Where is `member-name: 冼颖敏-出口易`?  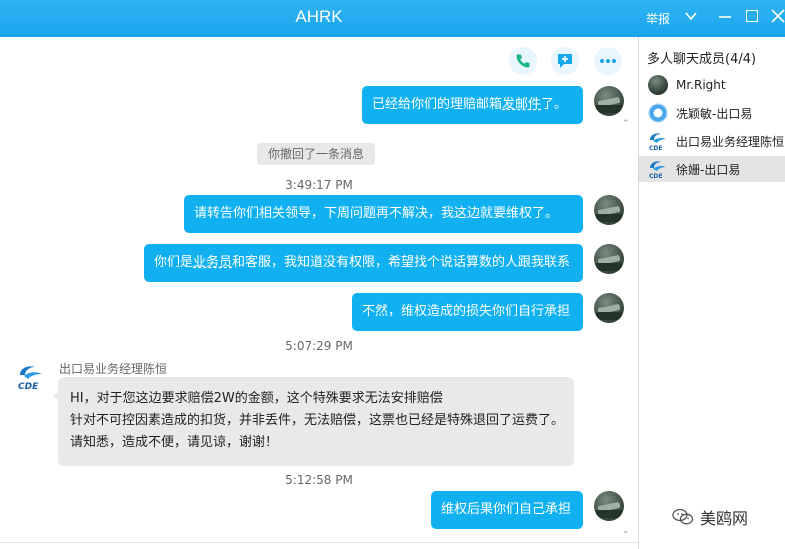 member-name: 冼颖敏-出口易 is located at coordinates (714, 113).